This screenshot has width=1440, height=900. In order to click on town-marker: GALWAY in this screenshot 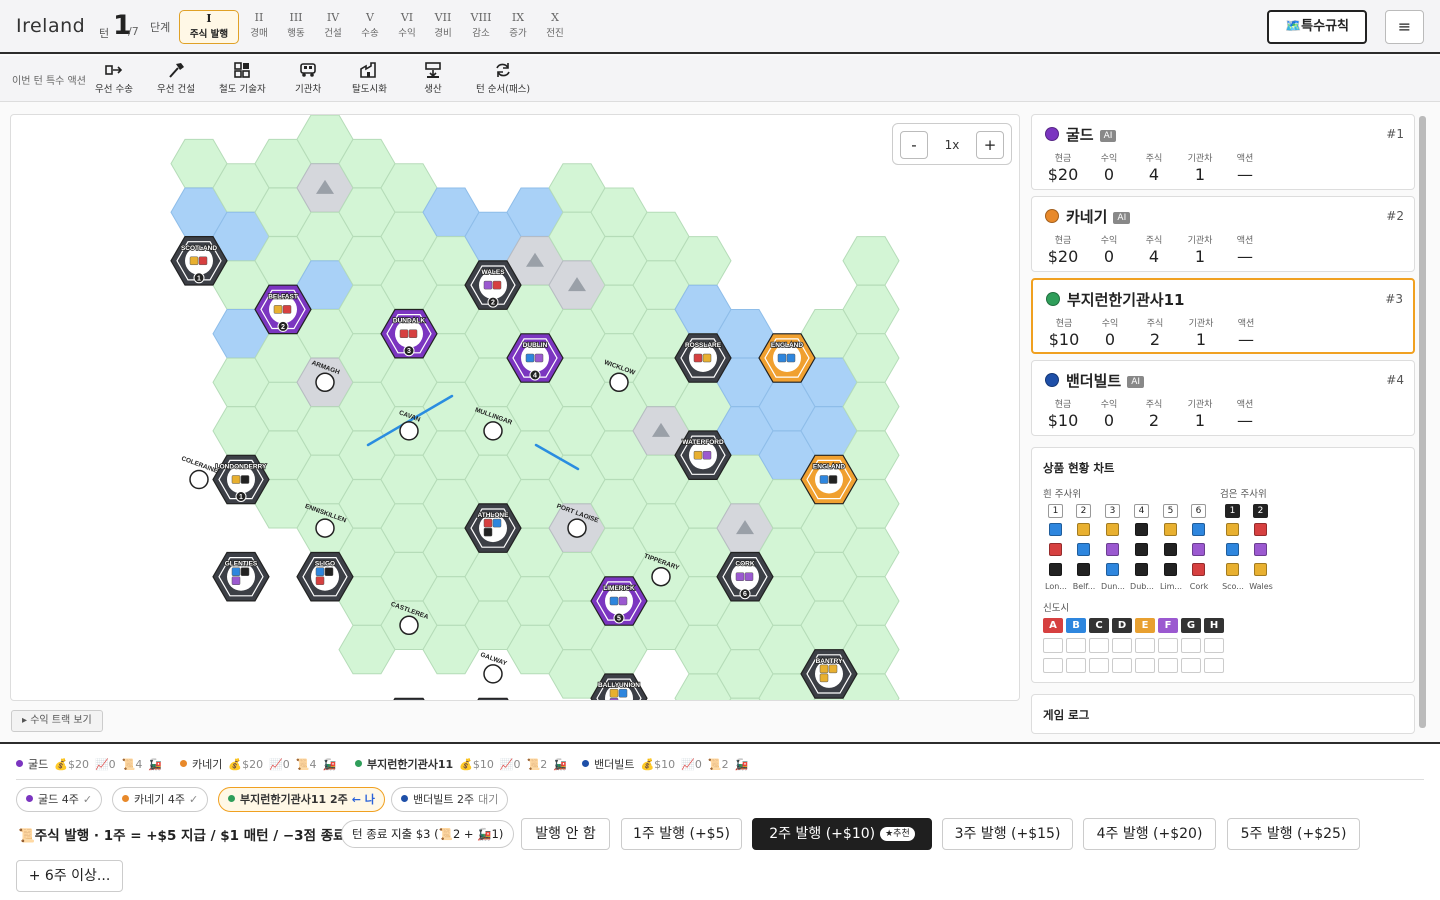, I will do `click(493, 667)`.